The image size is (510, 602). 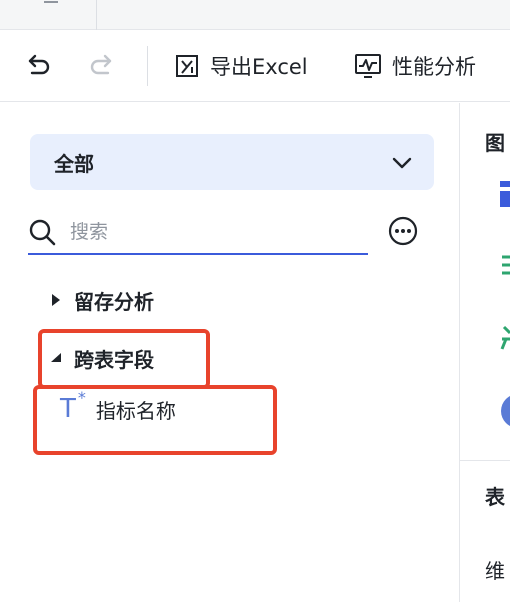 I want to click on performance-chart-icon, so click(x=368, y=66).